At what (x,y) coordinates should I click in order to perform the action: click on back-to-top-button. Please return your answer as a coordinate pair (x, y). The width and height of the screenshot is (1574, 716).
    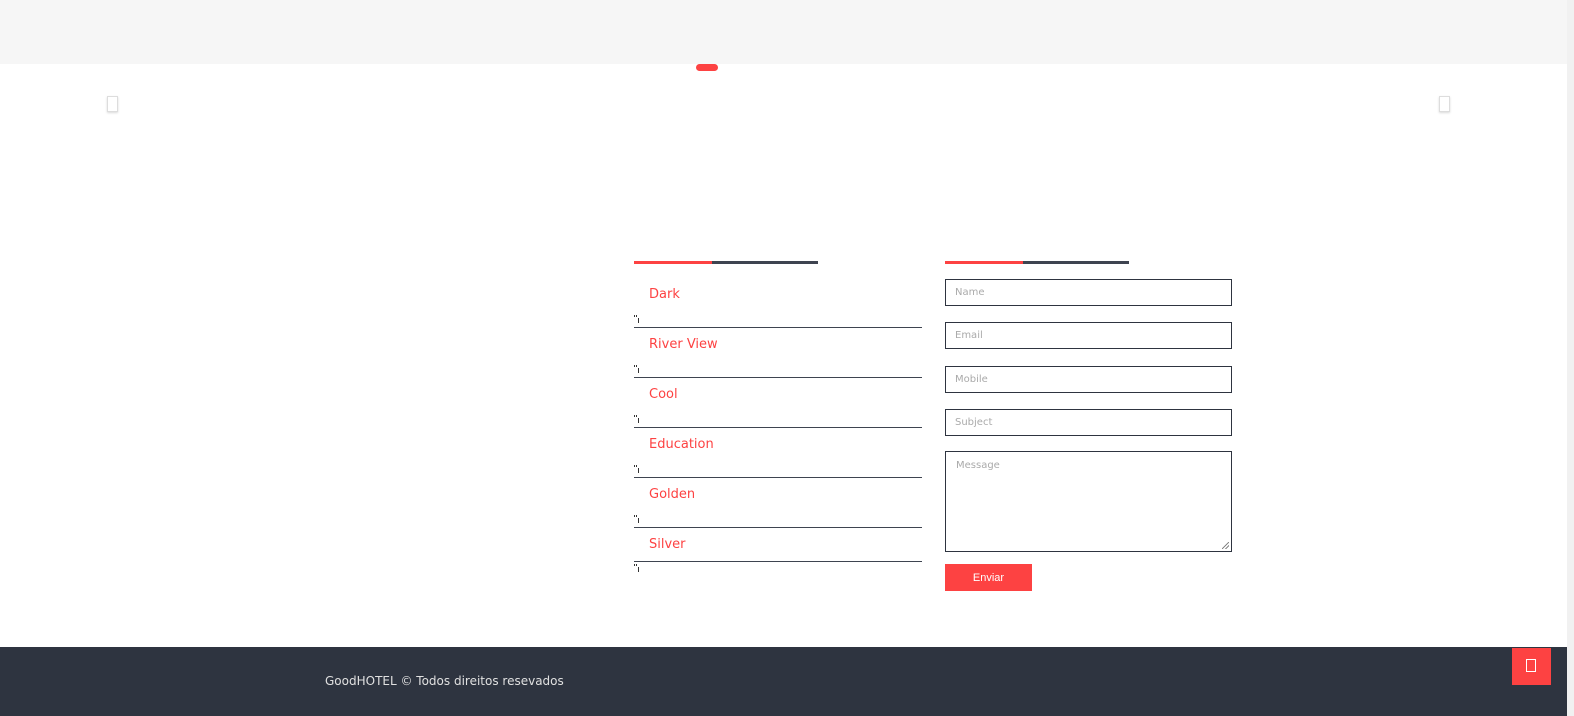
    Looking at the image, I should click on (1531, 666).